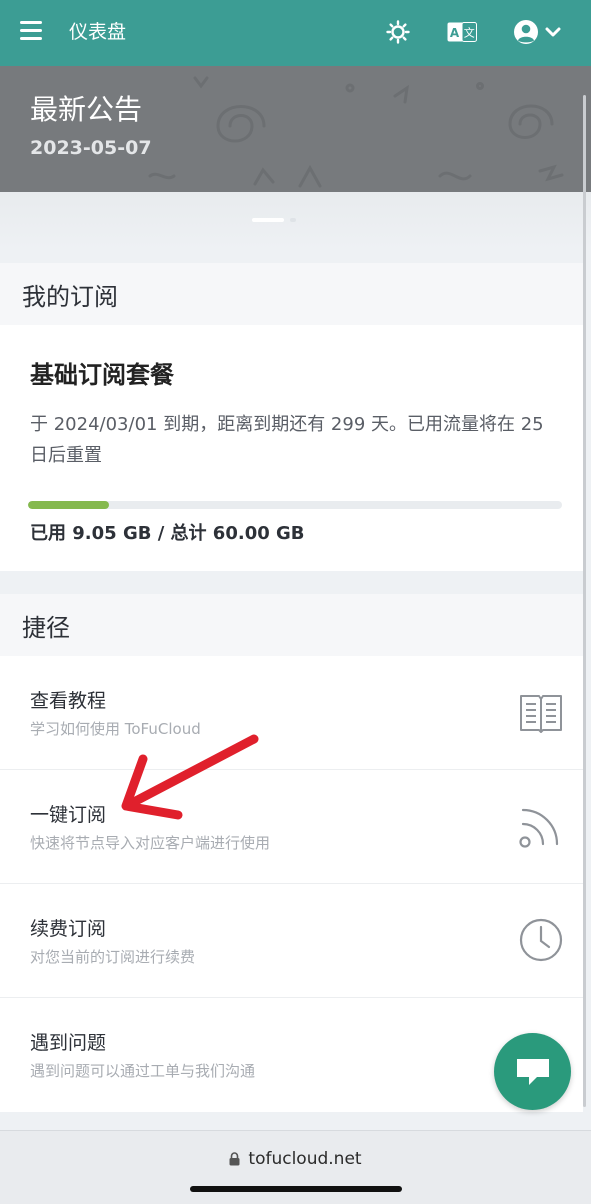  Describe the element at coordinates (68, 1043) in the screenshot. I see `shortcut-title: 遇到问题` at that location.